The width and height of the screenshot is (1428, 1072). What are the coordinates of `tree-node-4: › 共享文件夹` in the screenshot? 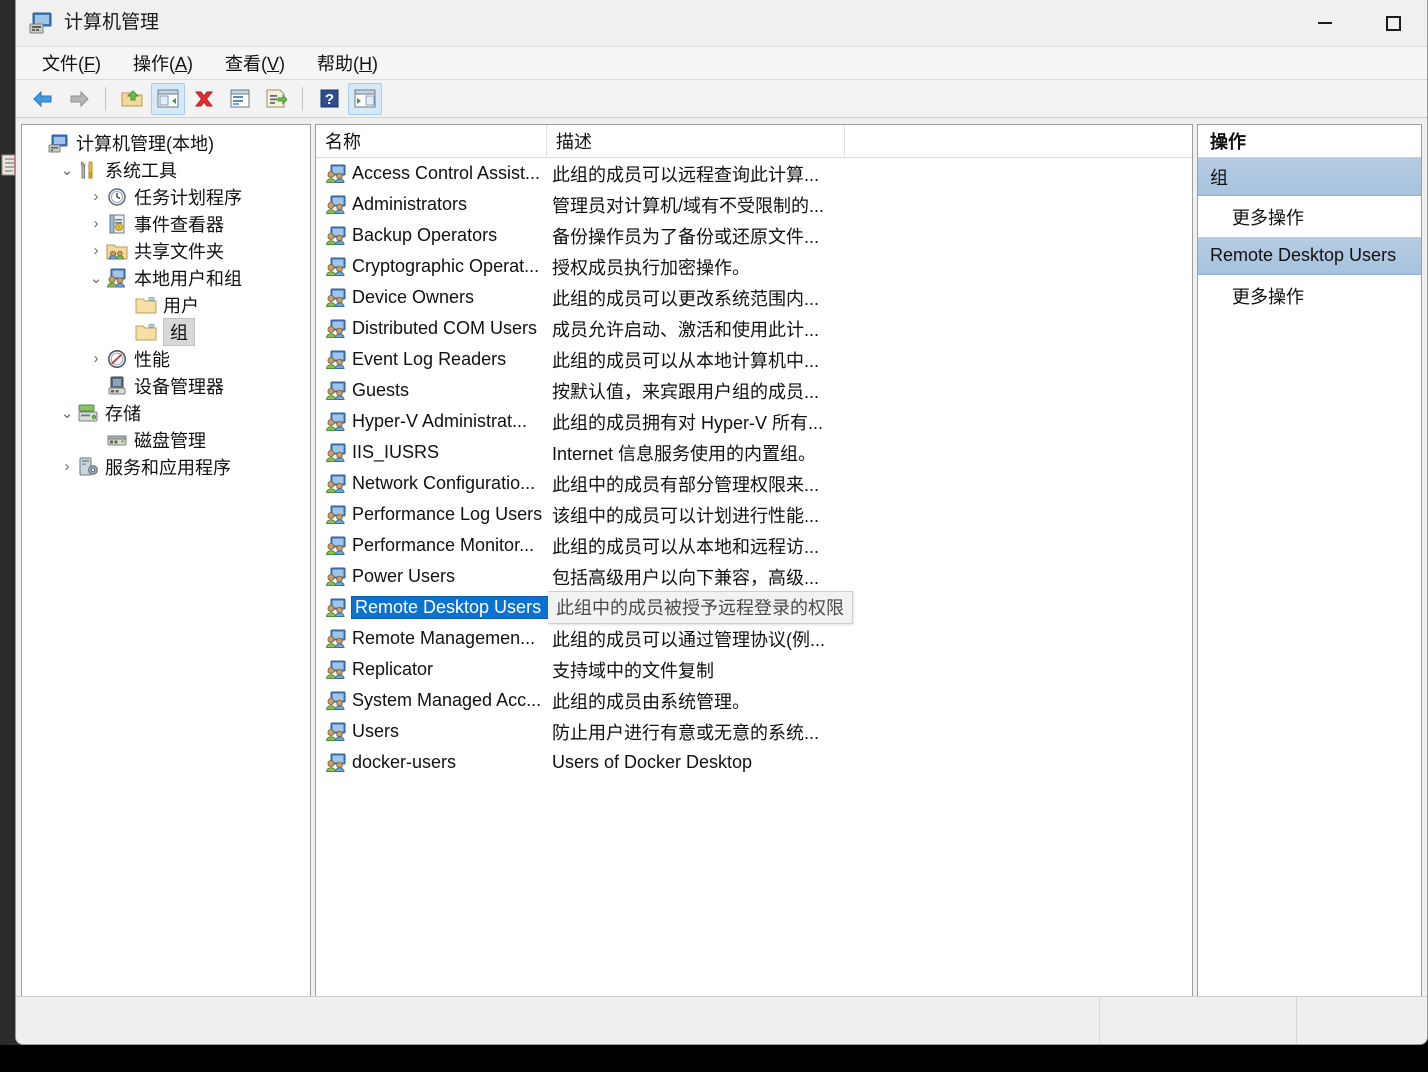 It's located at (166, 250).